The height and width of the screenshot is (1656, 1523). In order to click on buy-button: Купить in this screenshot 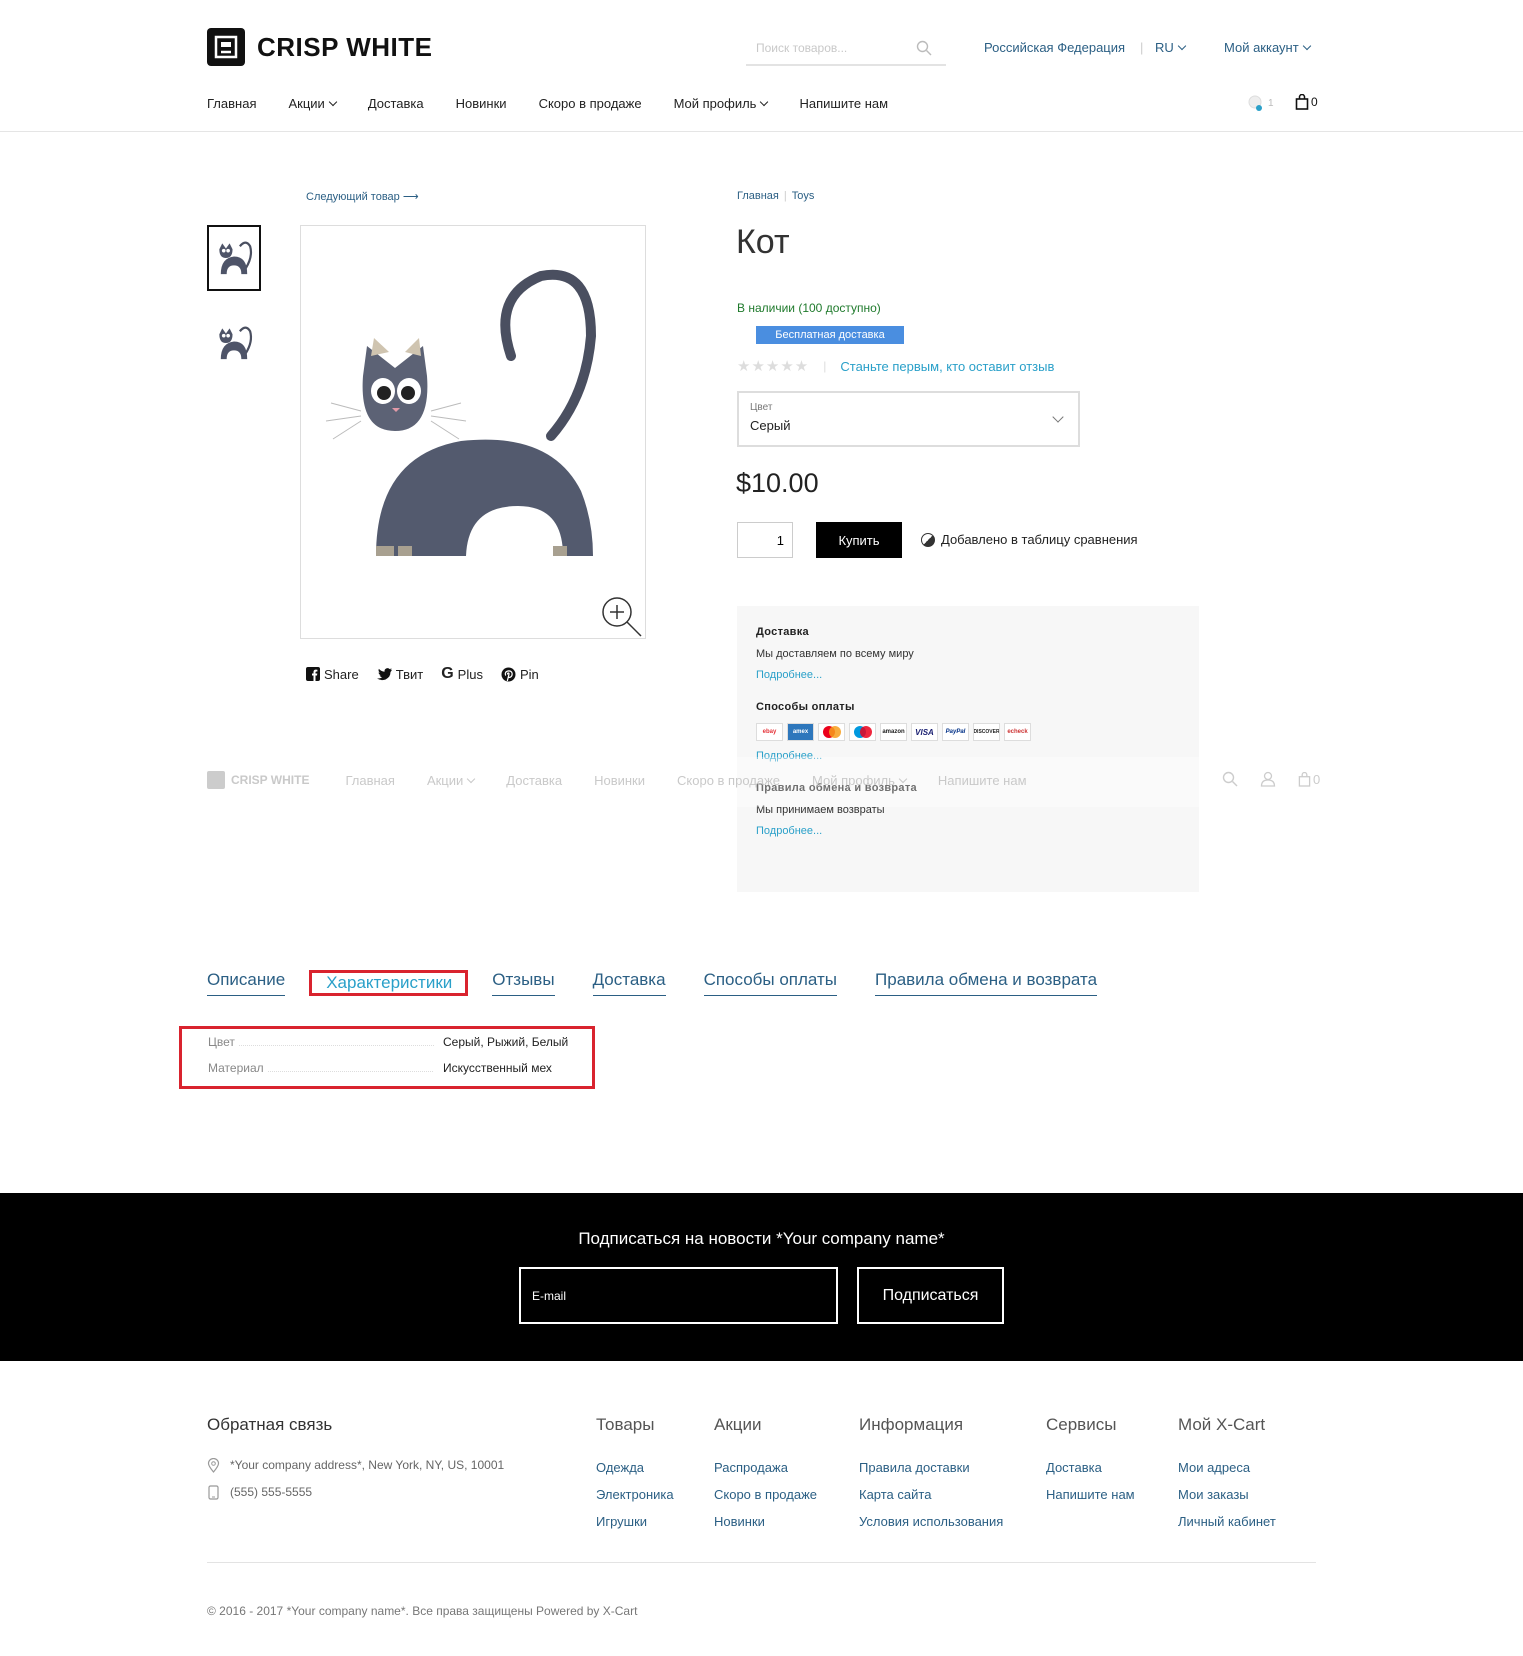, I will do `click(859, 540)`.